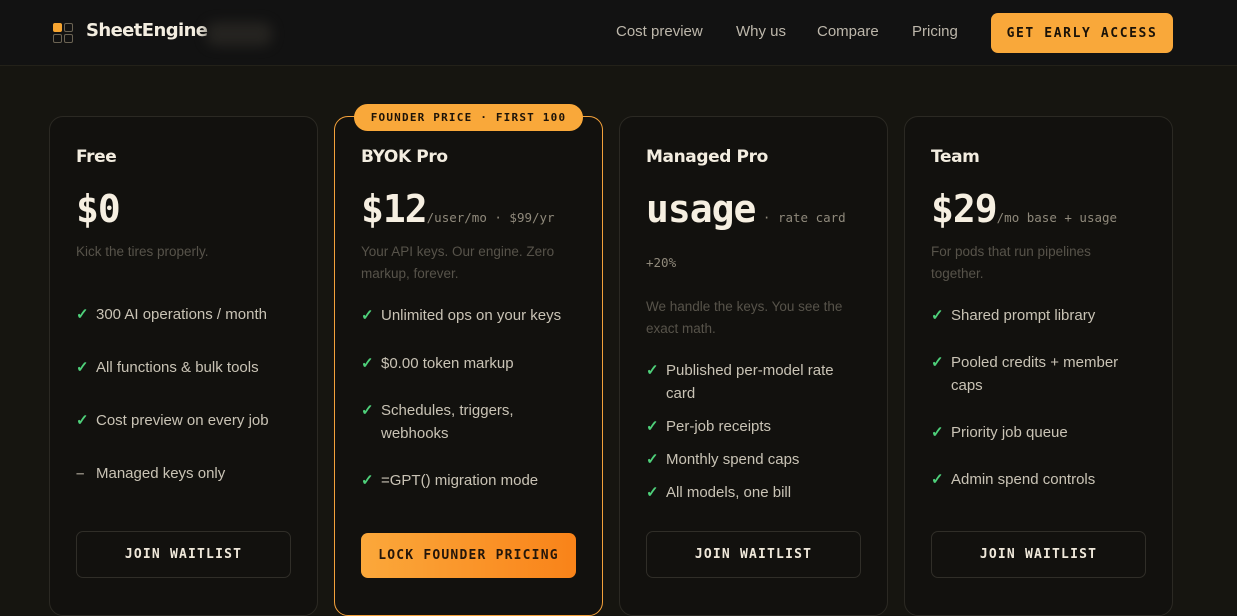  Describe the element at coordinates (177, 367) in the screenshot. I see `feature-text: All functions & bulk tools` at that location.